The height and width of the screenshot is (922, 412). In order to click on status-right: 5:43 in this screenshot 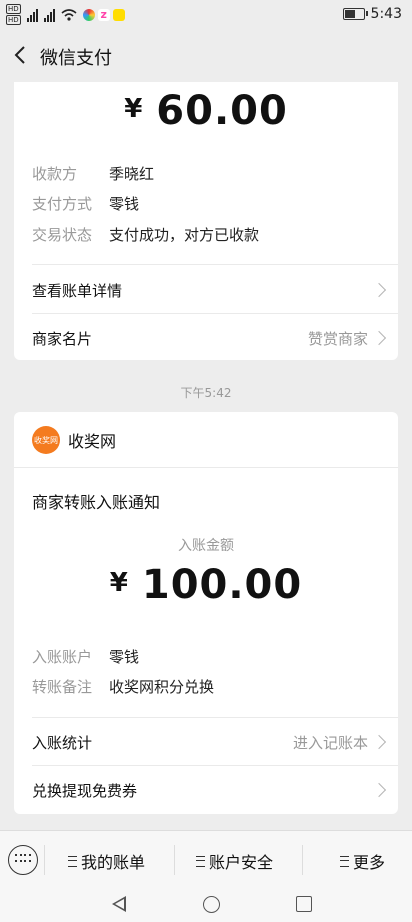, I will do `click(372, 14)`.